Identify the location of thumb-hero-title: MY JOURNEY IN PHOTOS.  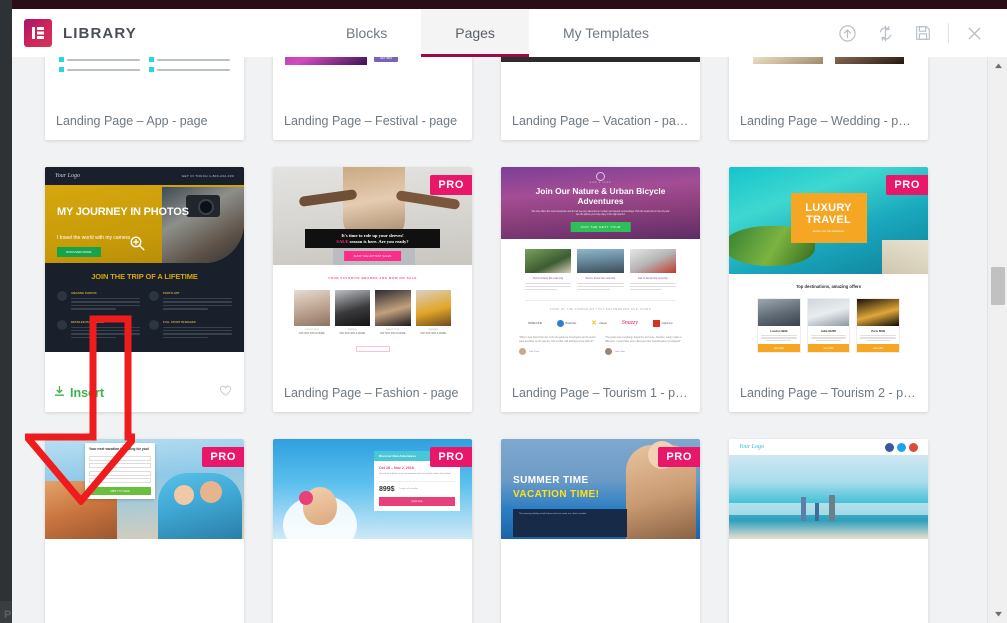
(123, 212).